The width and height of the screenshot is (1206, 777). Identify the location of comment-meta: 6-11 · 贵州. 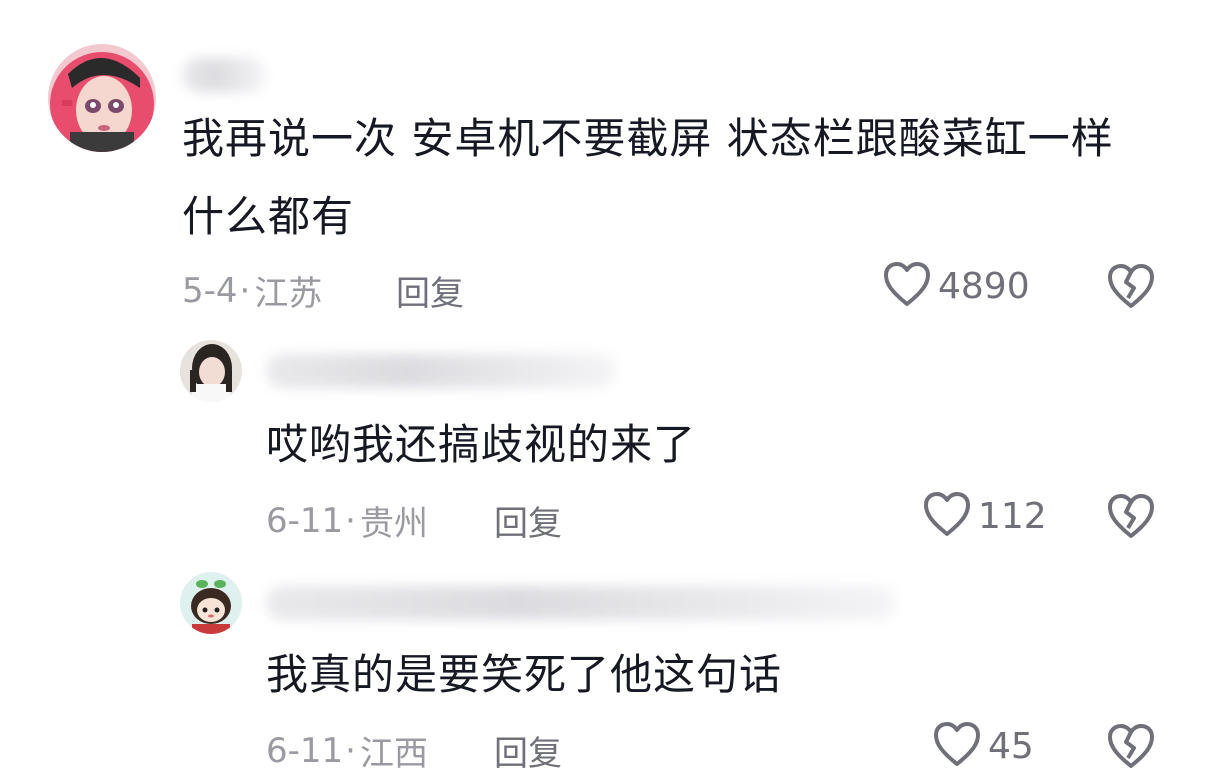
(347, 520).